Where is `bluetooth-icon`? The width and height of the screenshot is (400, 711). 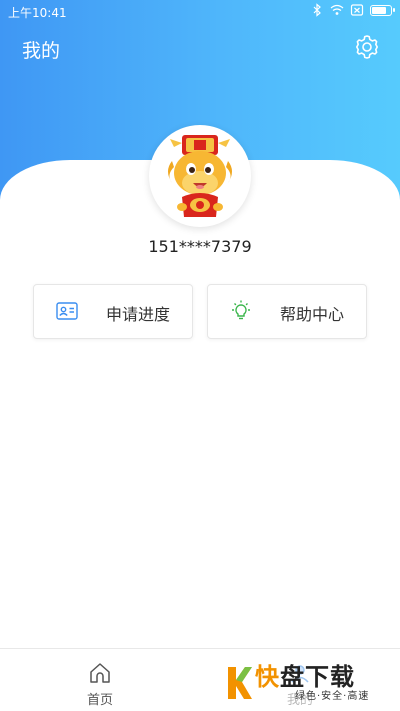
bluetooth-icon is located at coordinates (317, 10).